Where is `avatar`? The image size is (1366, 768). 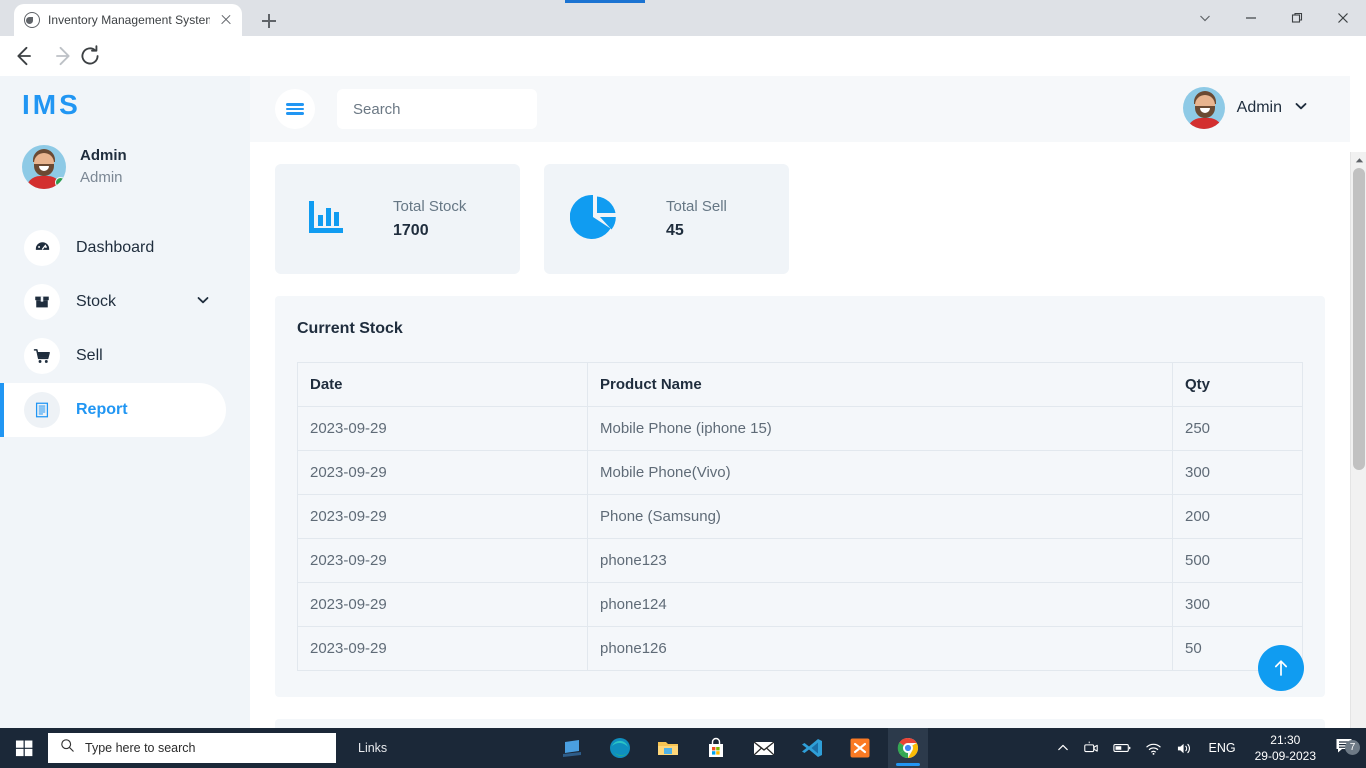 avatar is located at coordinates (44, 167).